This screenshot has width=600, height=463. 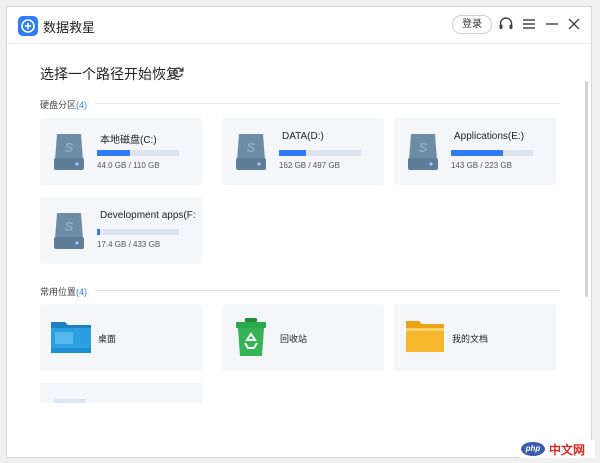 I want to click on drive-card-d: S DATA(D:) 162 GB / 497 GB, so click(x=303, y=151).